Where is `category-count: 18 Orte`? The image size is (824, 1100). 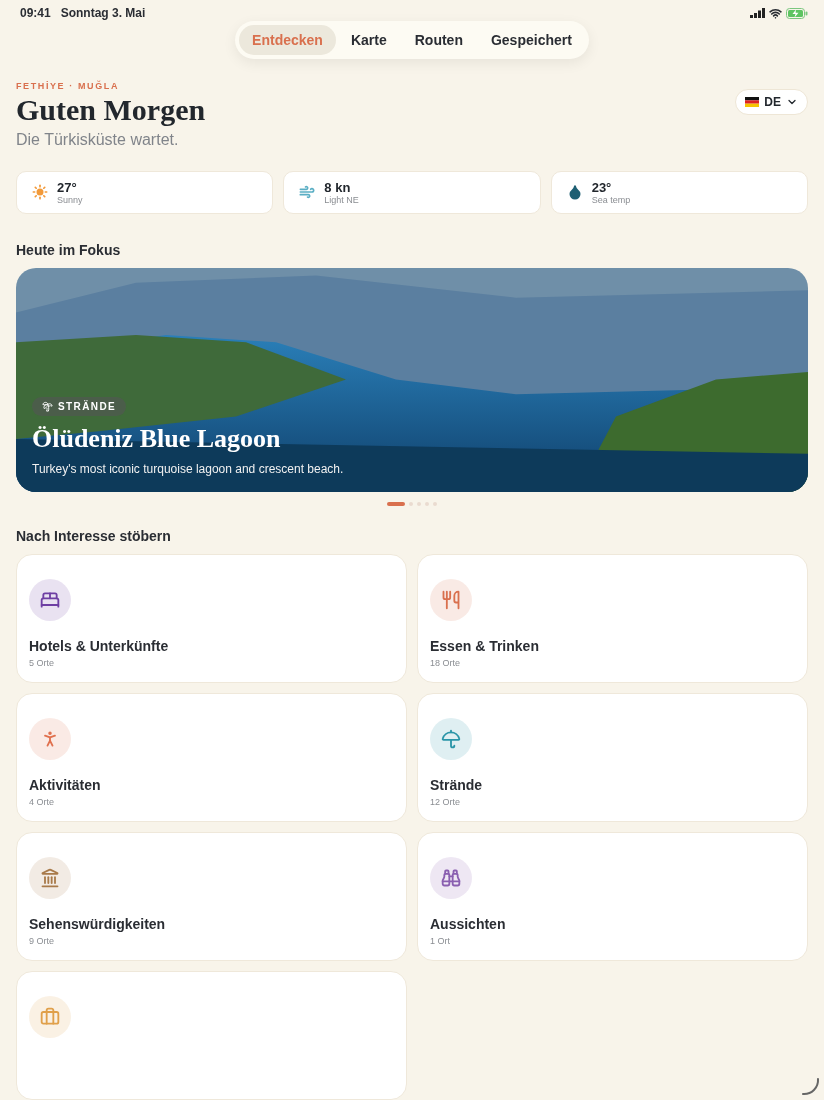
category-count: 18 Orte is located at coordinates (445, 663).